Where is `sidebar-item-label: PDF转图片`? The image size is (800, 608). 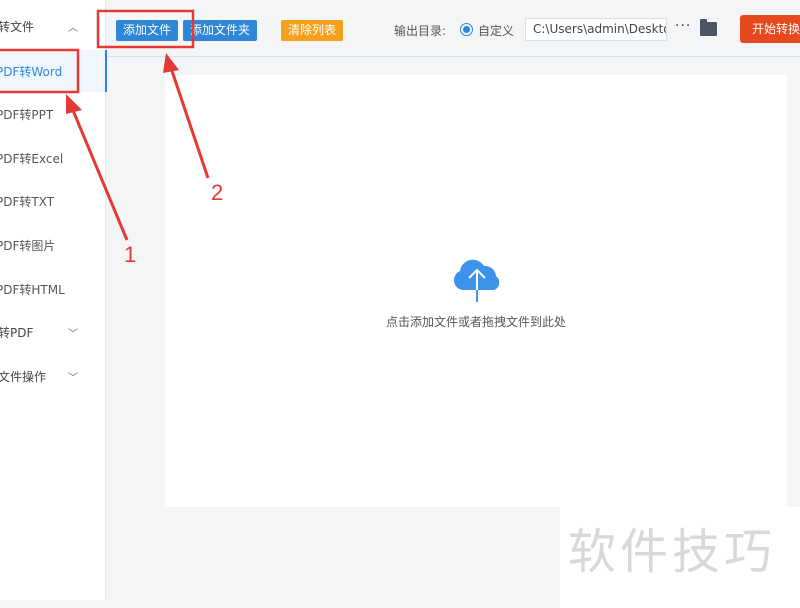
sidebar-item-label: PDF转图片 is located at coordinates (28, 245).